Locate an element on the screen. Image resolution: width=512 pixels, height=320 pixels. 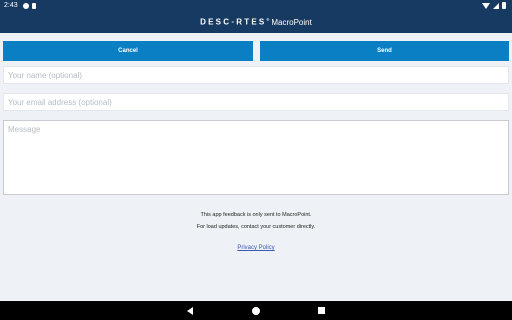
system-nav-bar is located at coordinates (256, 310).